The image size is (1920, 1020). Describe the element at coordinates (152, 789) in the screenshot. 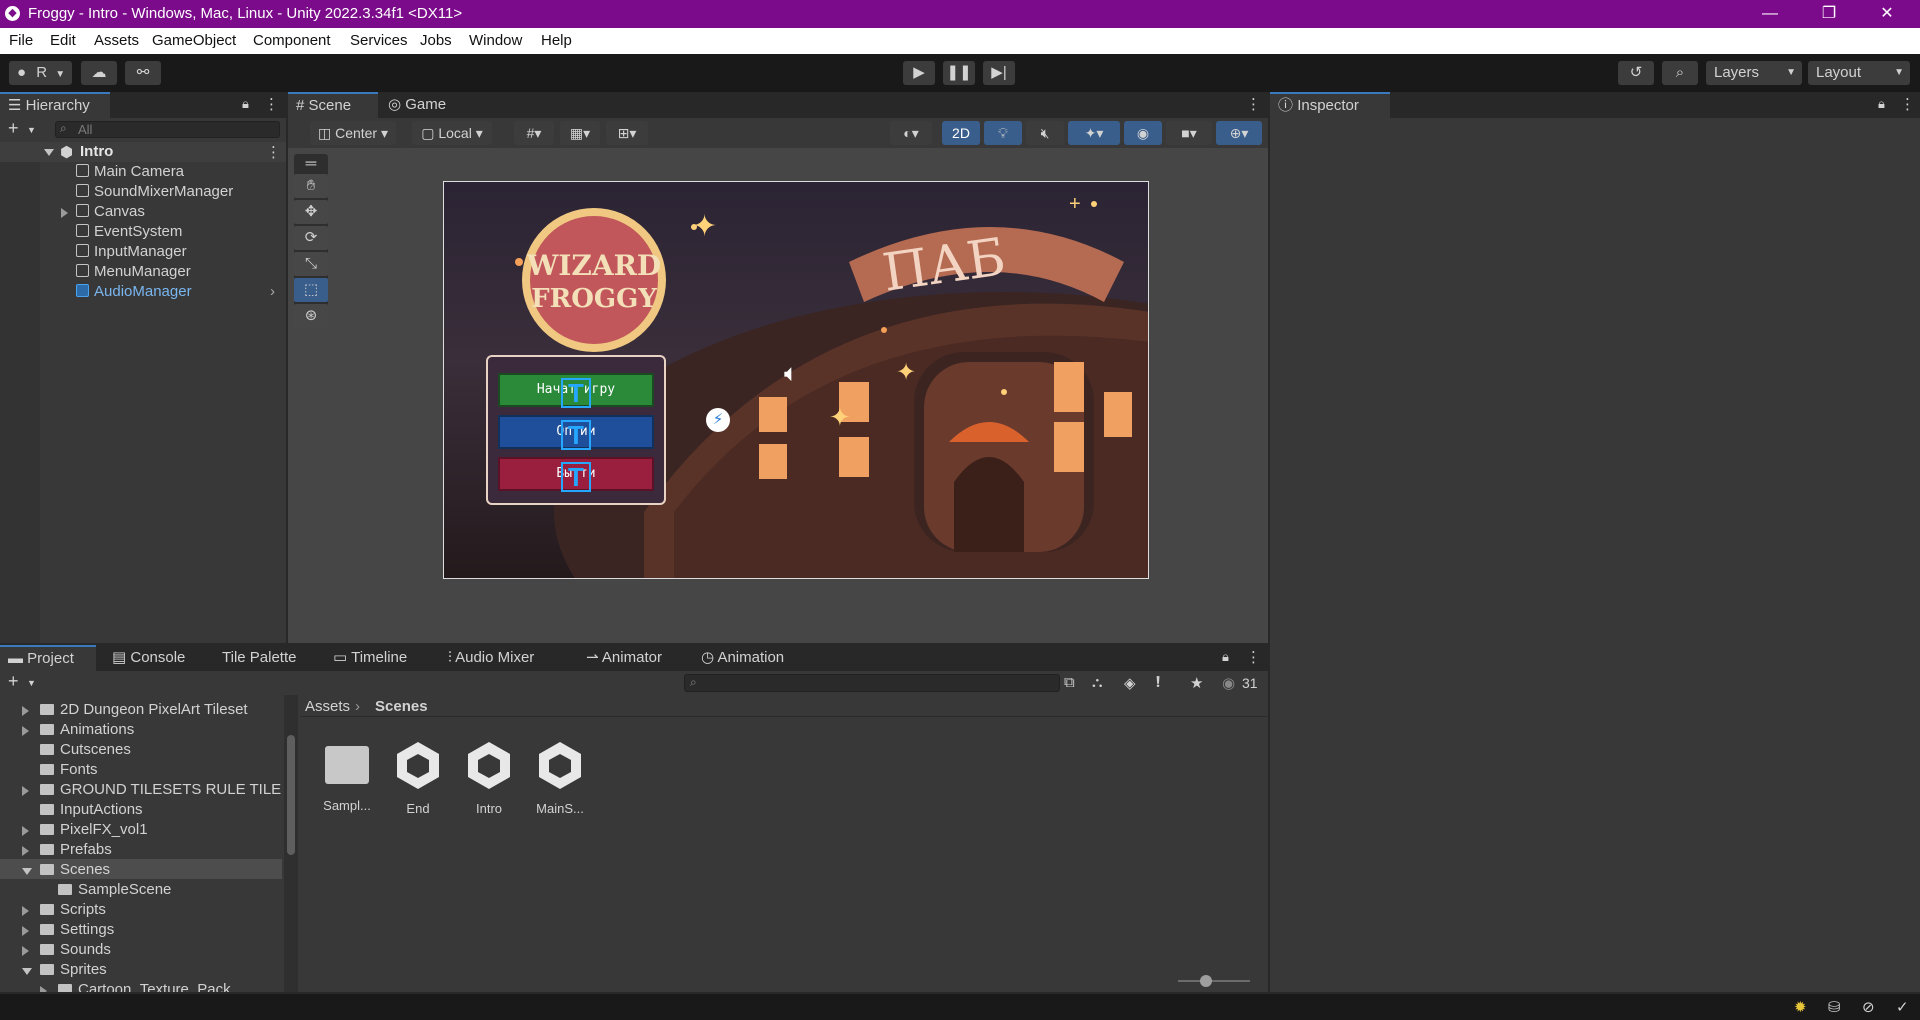

I see `folder-item: GROUND TILESETS RULE TILES` at that location.